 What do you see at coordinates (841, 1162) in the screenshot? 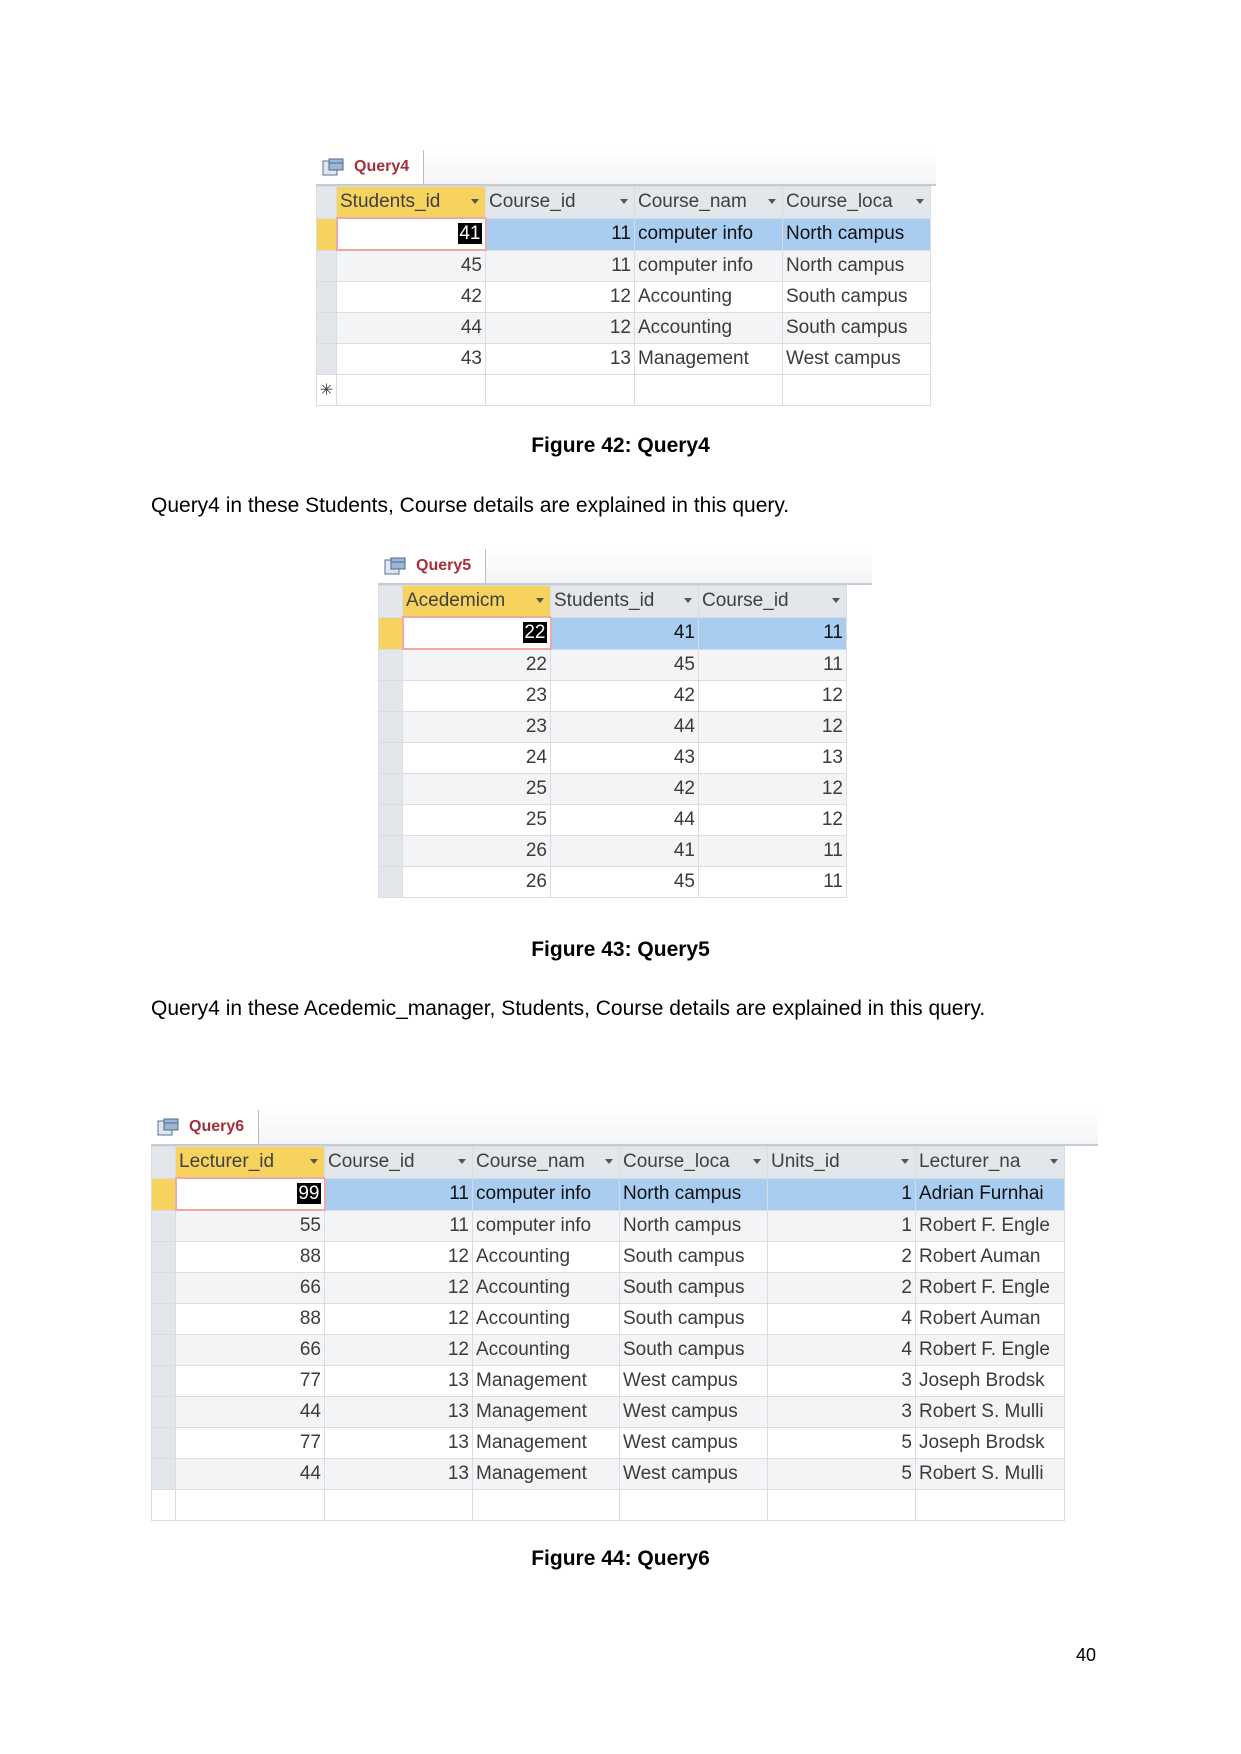
I see `column-header: Units_id` at bounding box center [841, 1162].